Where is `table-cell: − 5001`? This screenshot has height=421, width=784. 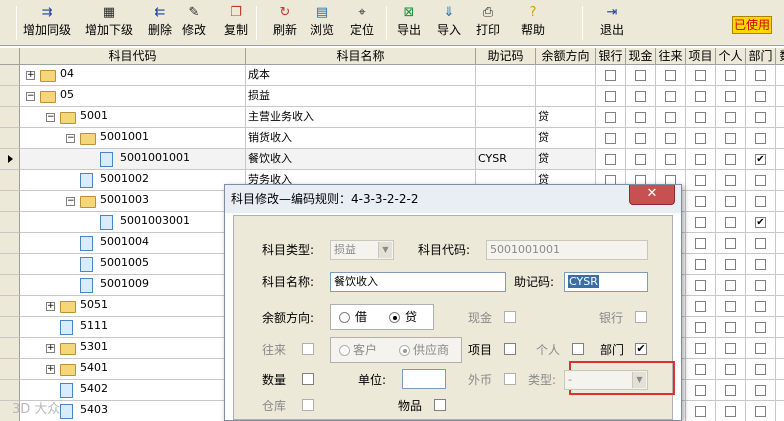 table-cell: − 5001 is located at coordinates (133, 117).